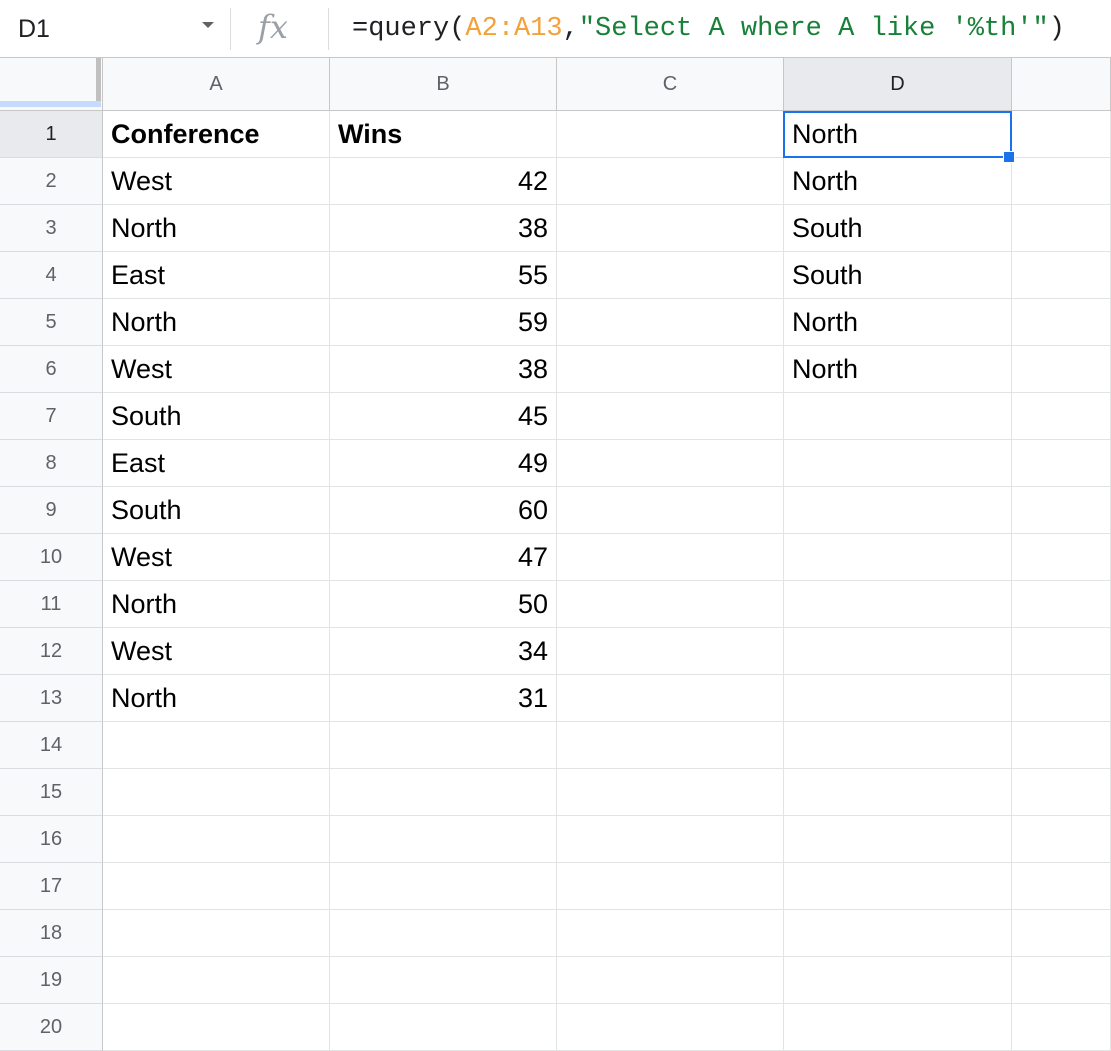 The height and width of the screenshot is (1051, 1111). Describe the element at coordinates (1061, 181) in the screenshot. I see `cell-e2` at that location.